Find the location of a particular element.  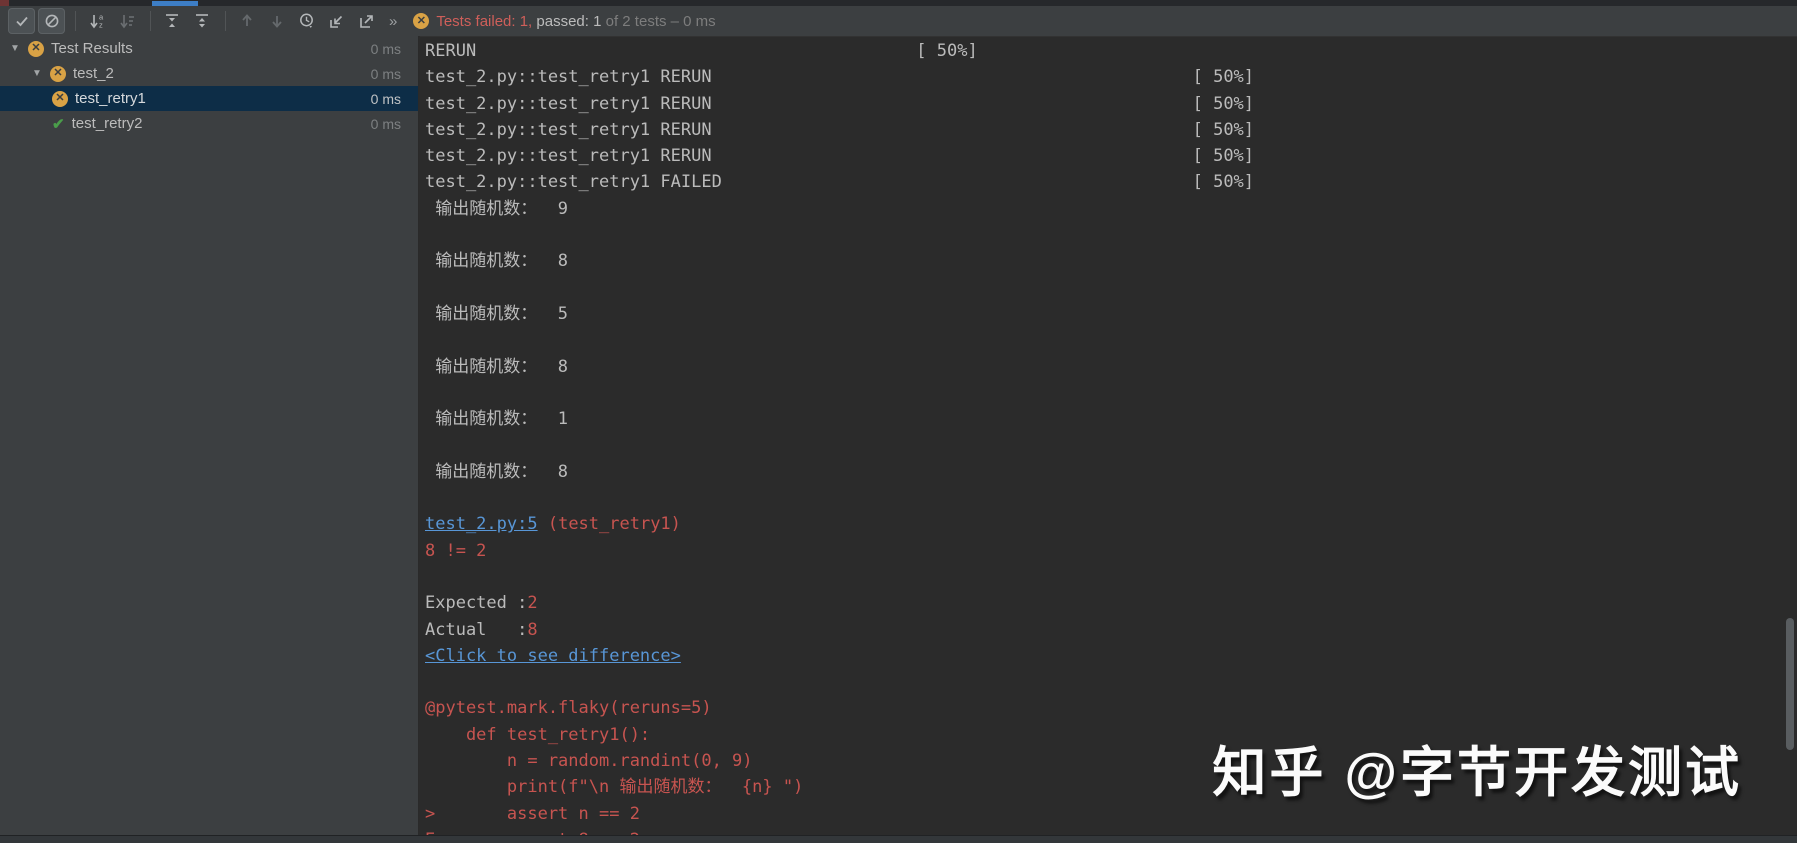

console-text: 2 is located at coordinates (532, 603).